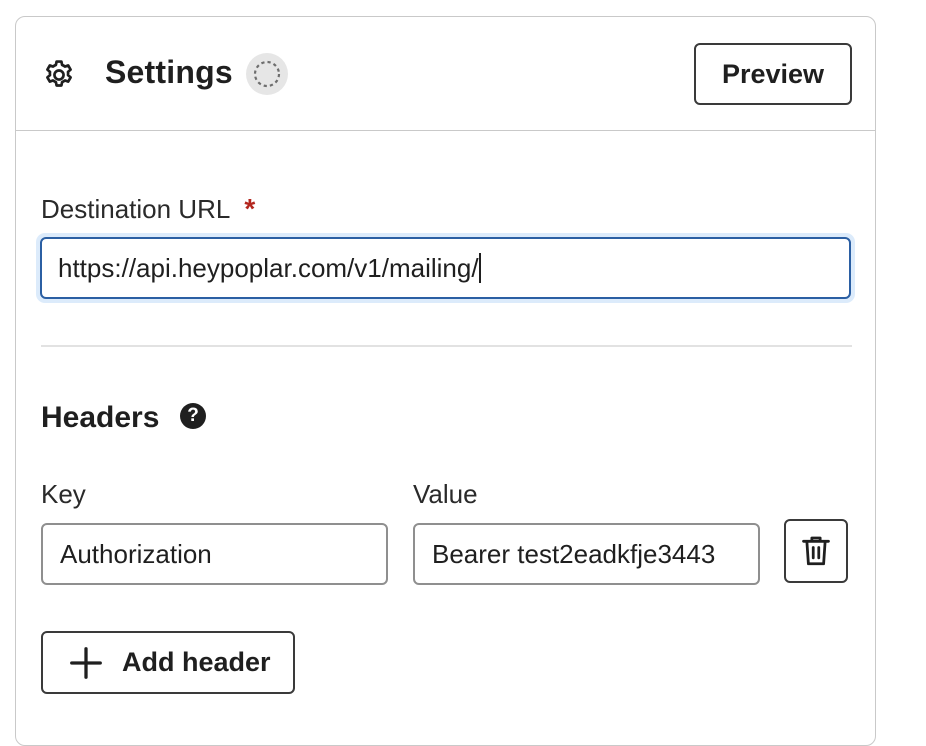  Describe the element at coordinates (267, 74) in the screenshot. I see `loading-spinner-icon` at that location.